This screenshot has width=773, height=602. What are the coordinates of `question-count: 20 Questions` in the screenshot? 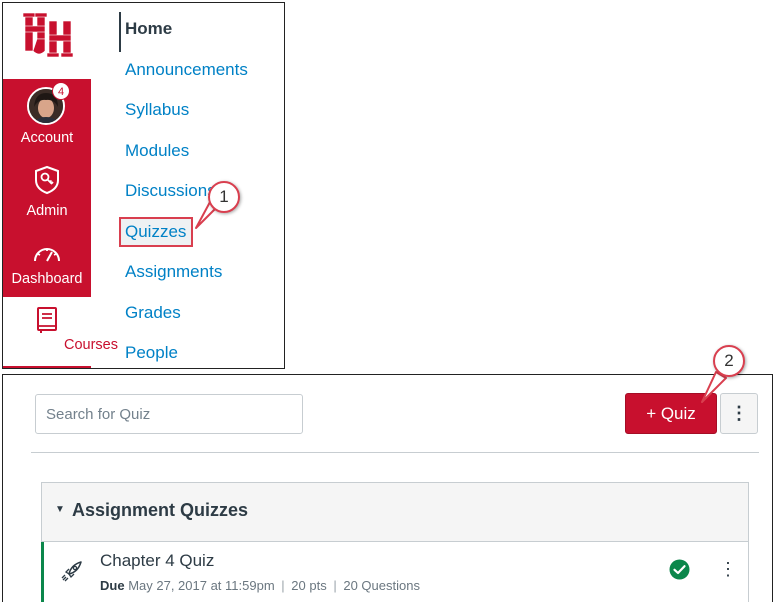 It's located at (381, 585).